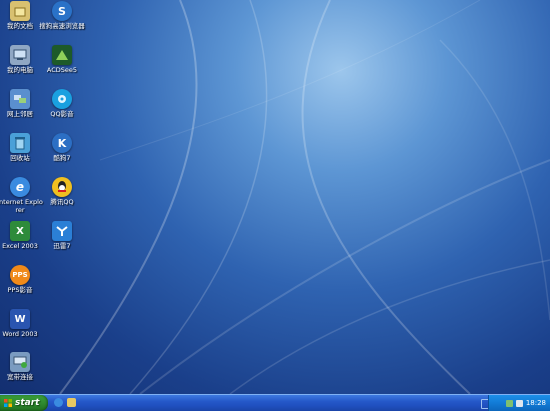  Describe the element at coordinates (20, 158) in the screenshot. I see `icon-label: 回收站` at that location.